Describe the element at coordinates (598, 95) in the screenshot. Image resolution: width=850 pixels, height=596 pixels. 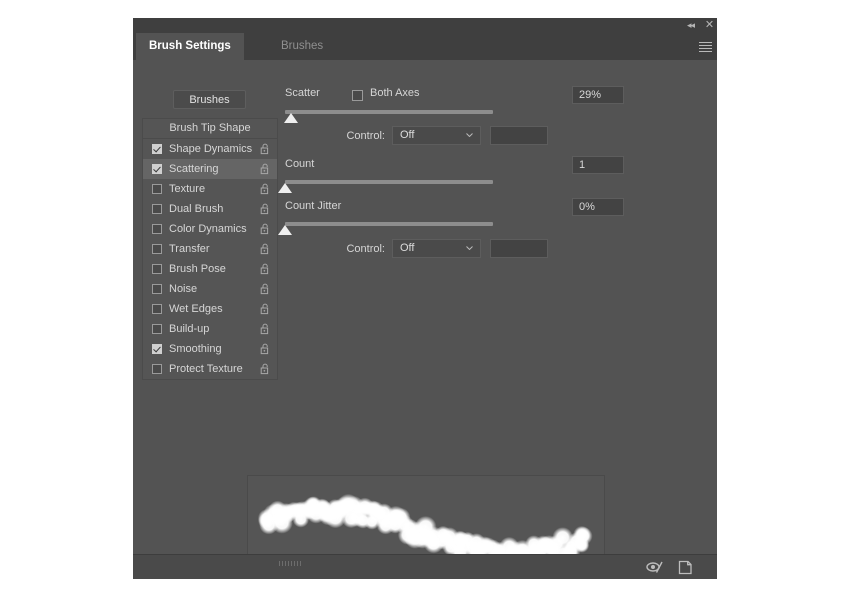
I see `scatter-value-input: 29%` at that location.